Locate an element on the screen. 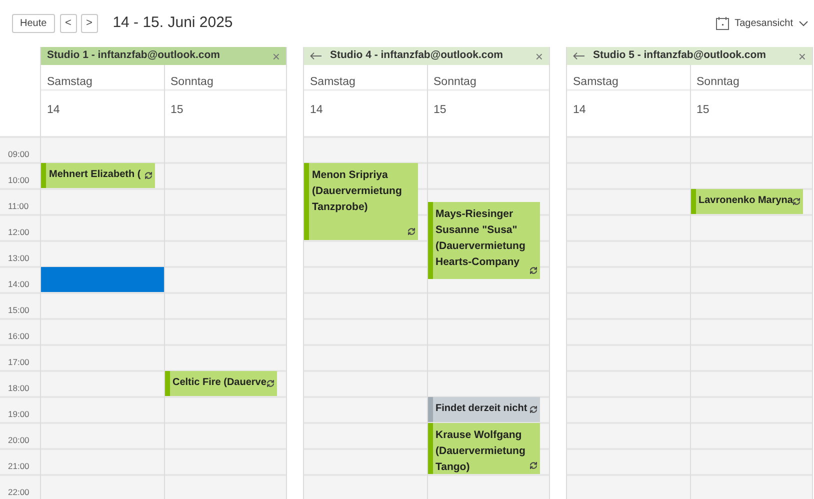 This screenshot has height=499, width=814. previous-button: < is located at coordinates (68, 23).